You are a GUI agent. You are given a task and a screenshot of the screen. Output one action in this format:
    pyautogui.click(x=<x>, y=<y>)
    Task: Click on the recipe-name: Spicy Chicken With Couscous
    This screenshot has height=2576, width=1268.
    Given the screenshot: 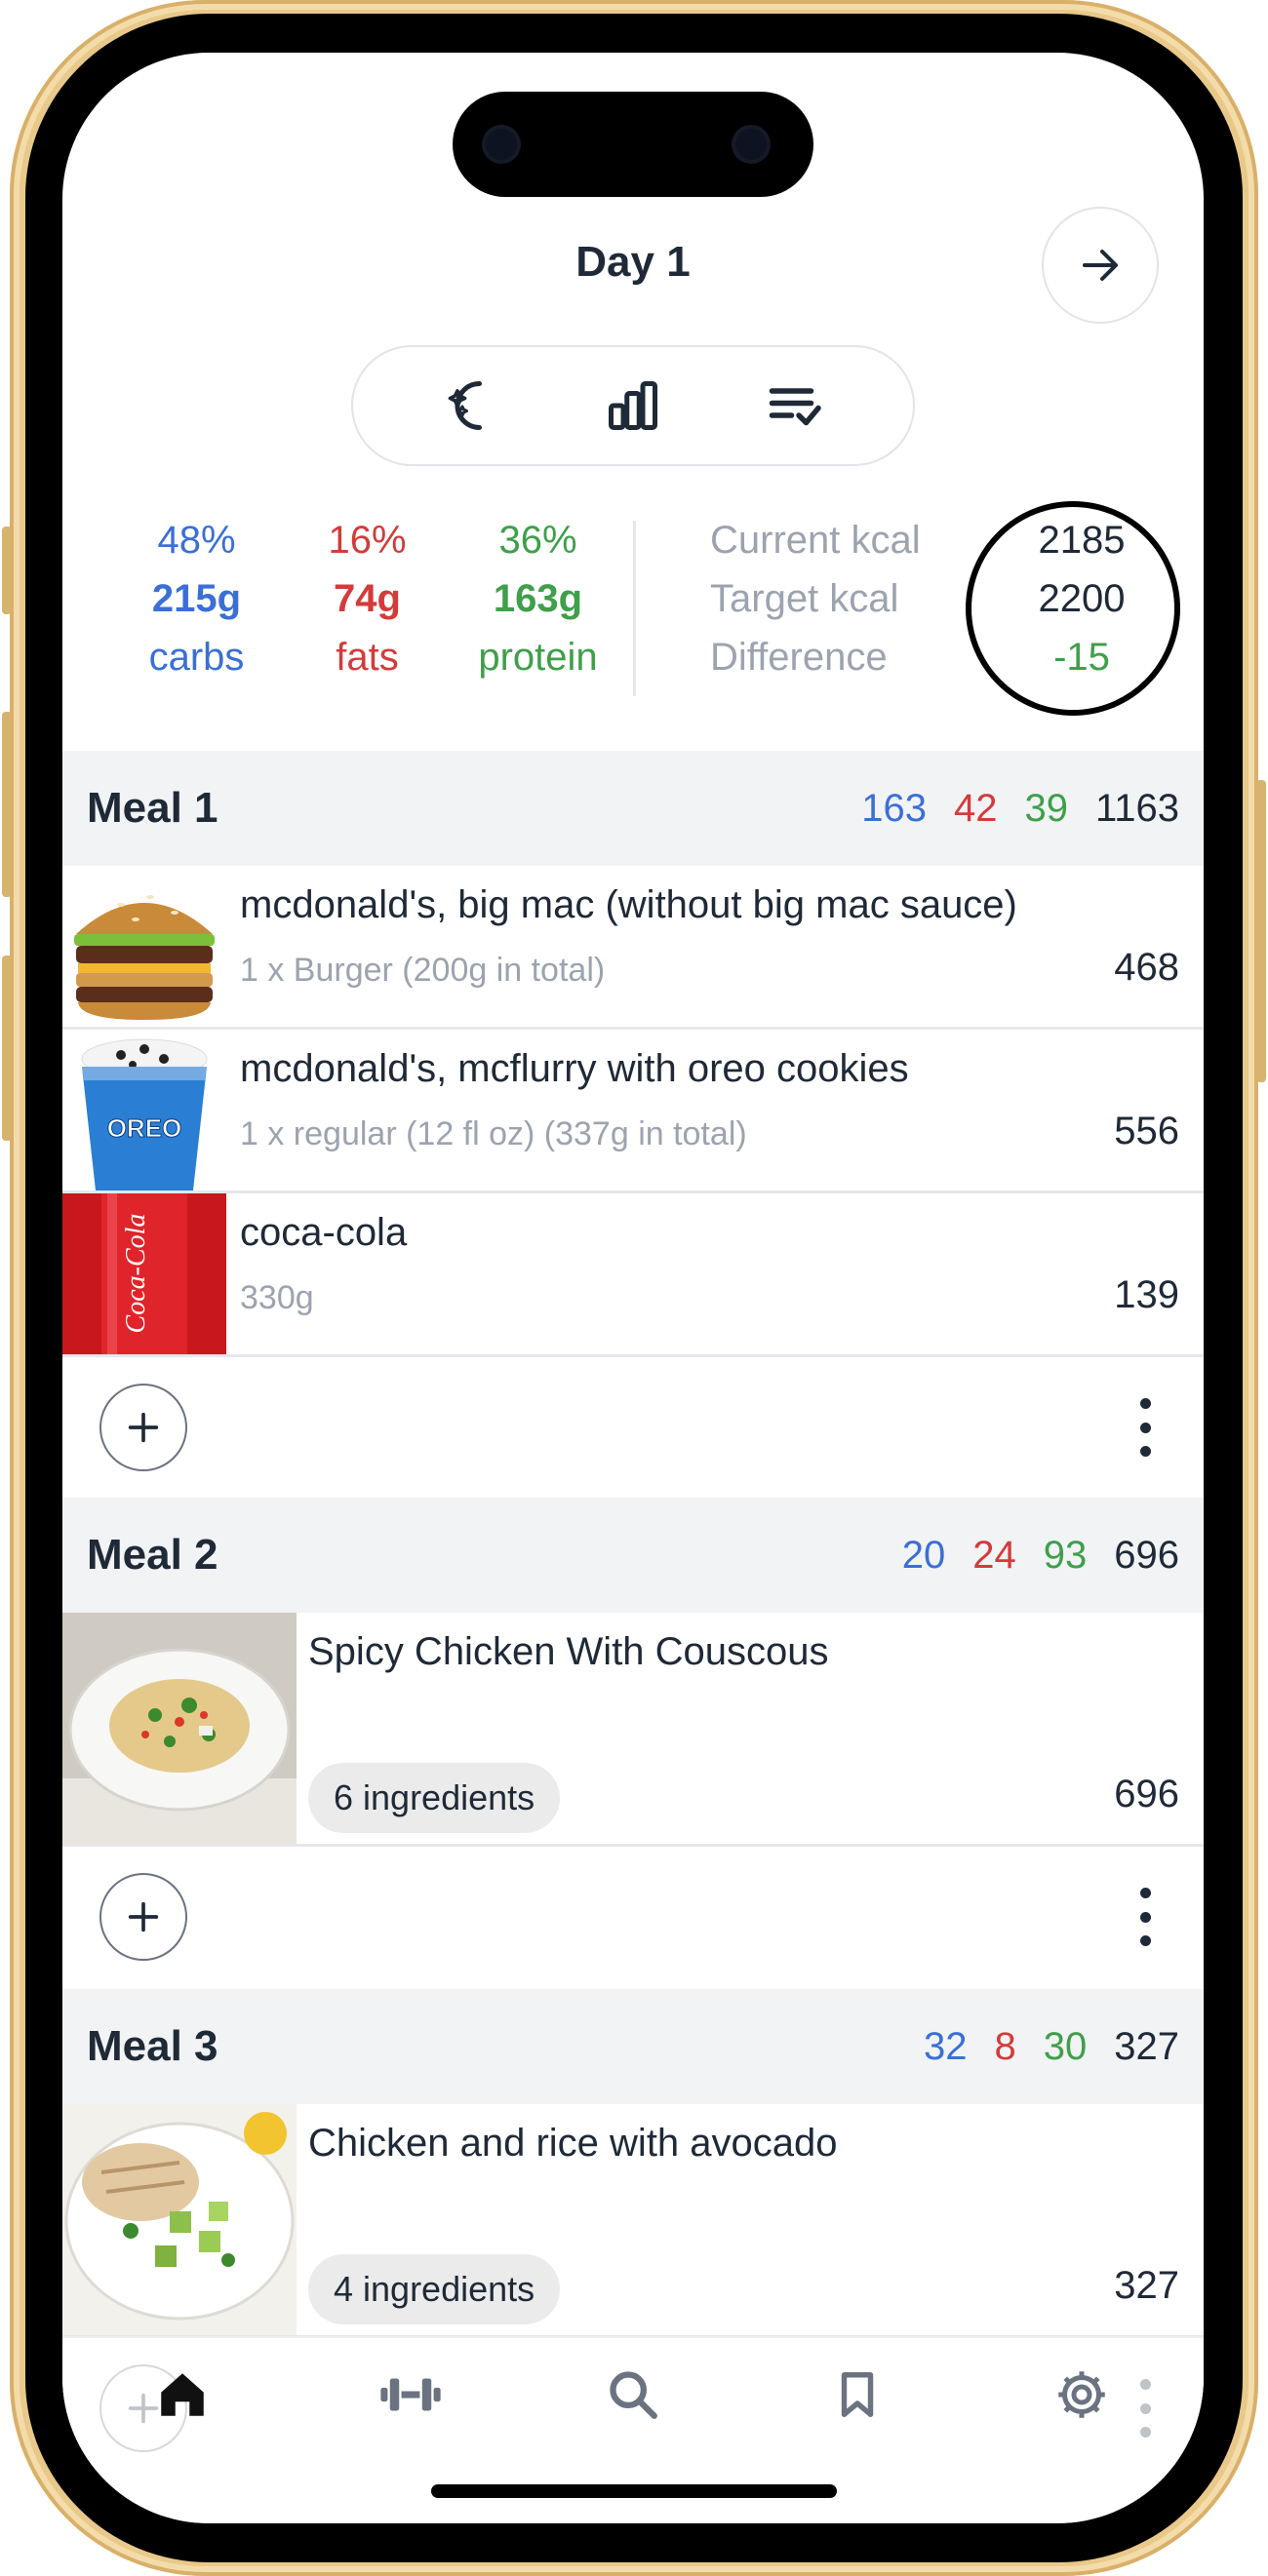 What is the action you would take?
    pyautogui.click(x=568, y=1651)
    